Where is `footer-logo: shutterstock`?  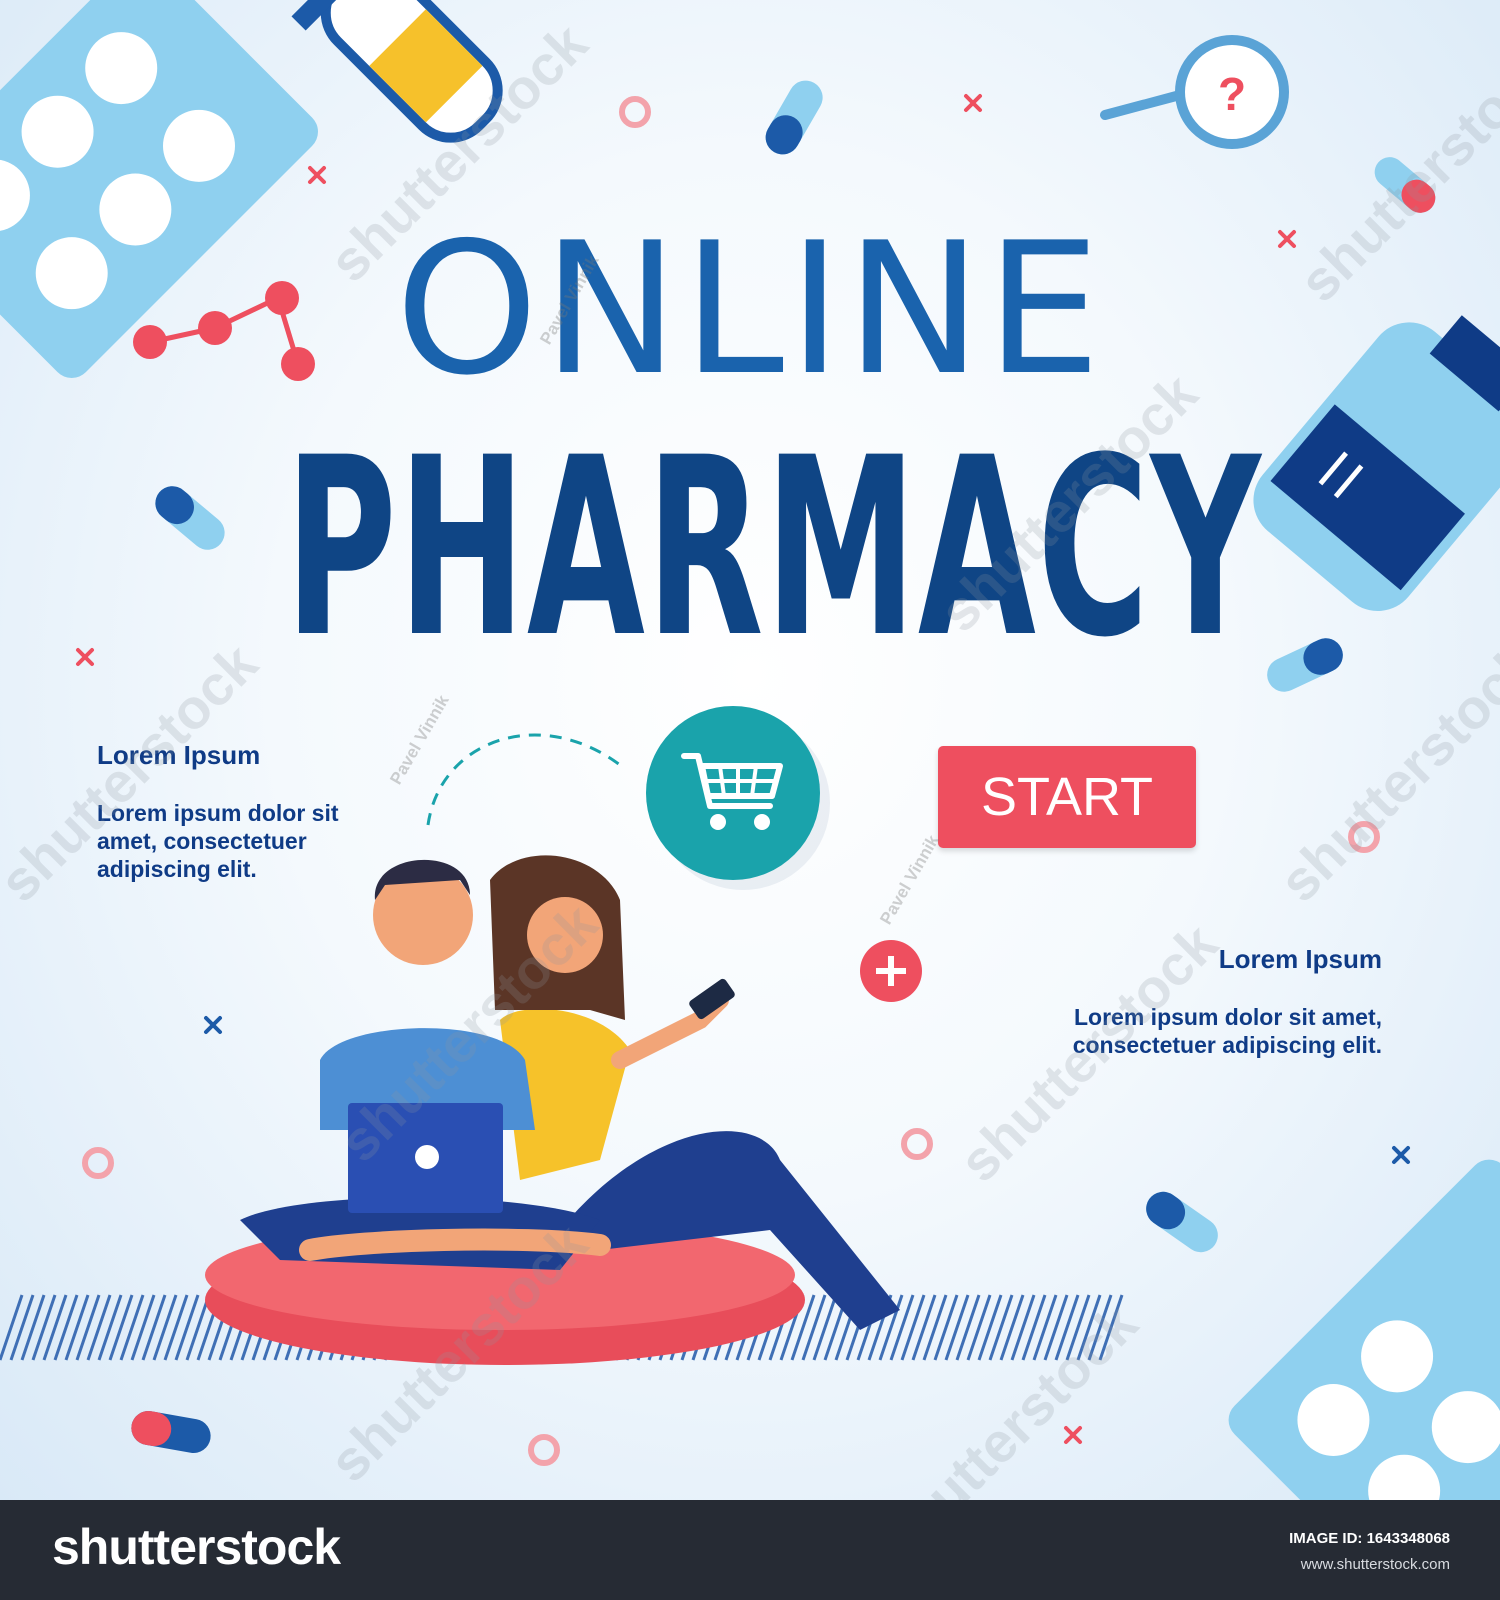
footer-logo: shutterstock is located at coordinates (196, 1547).